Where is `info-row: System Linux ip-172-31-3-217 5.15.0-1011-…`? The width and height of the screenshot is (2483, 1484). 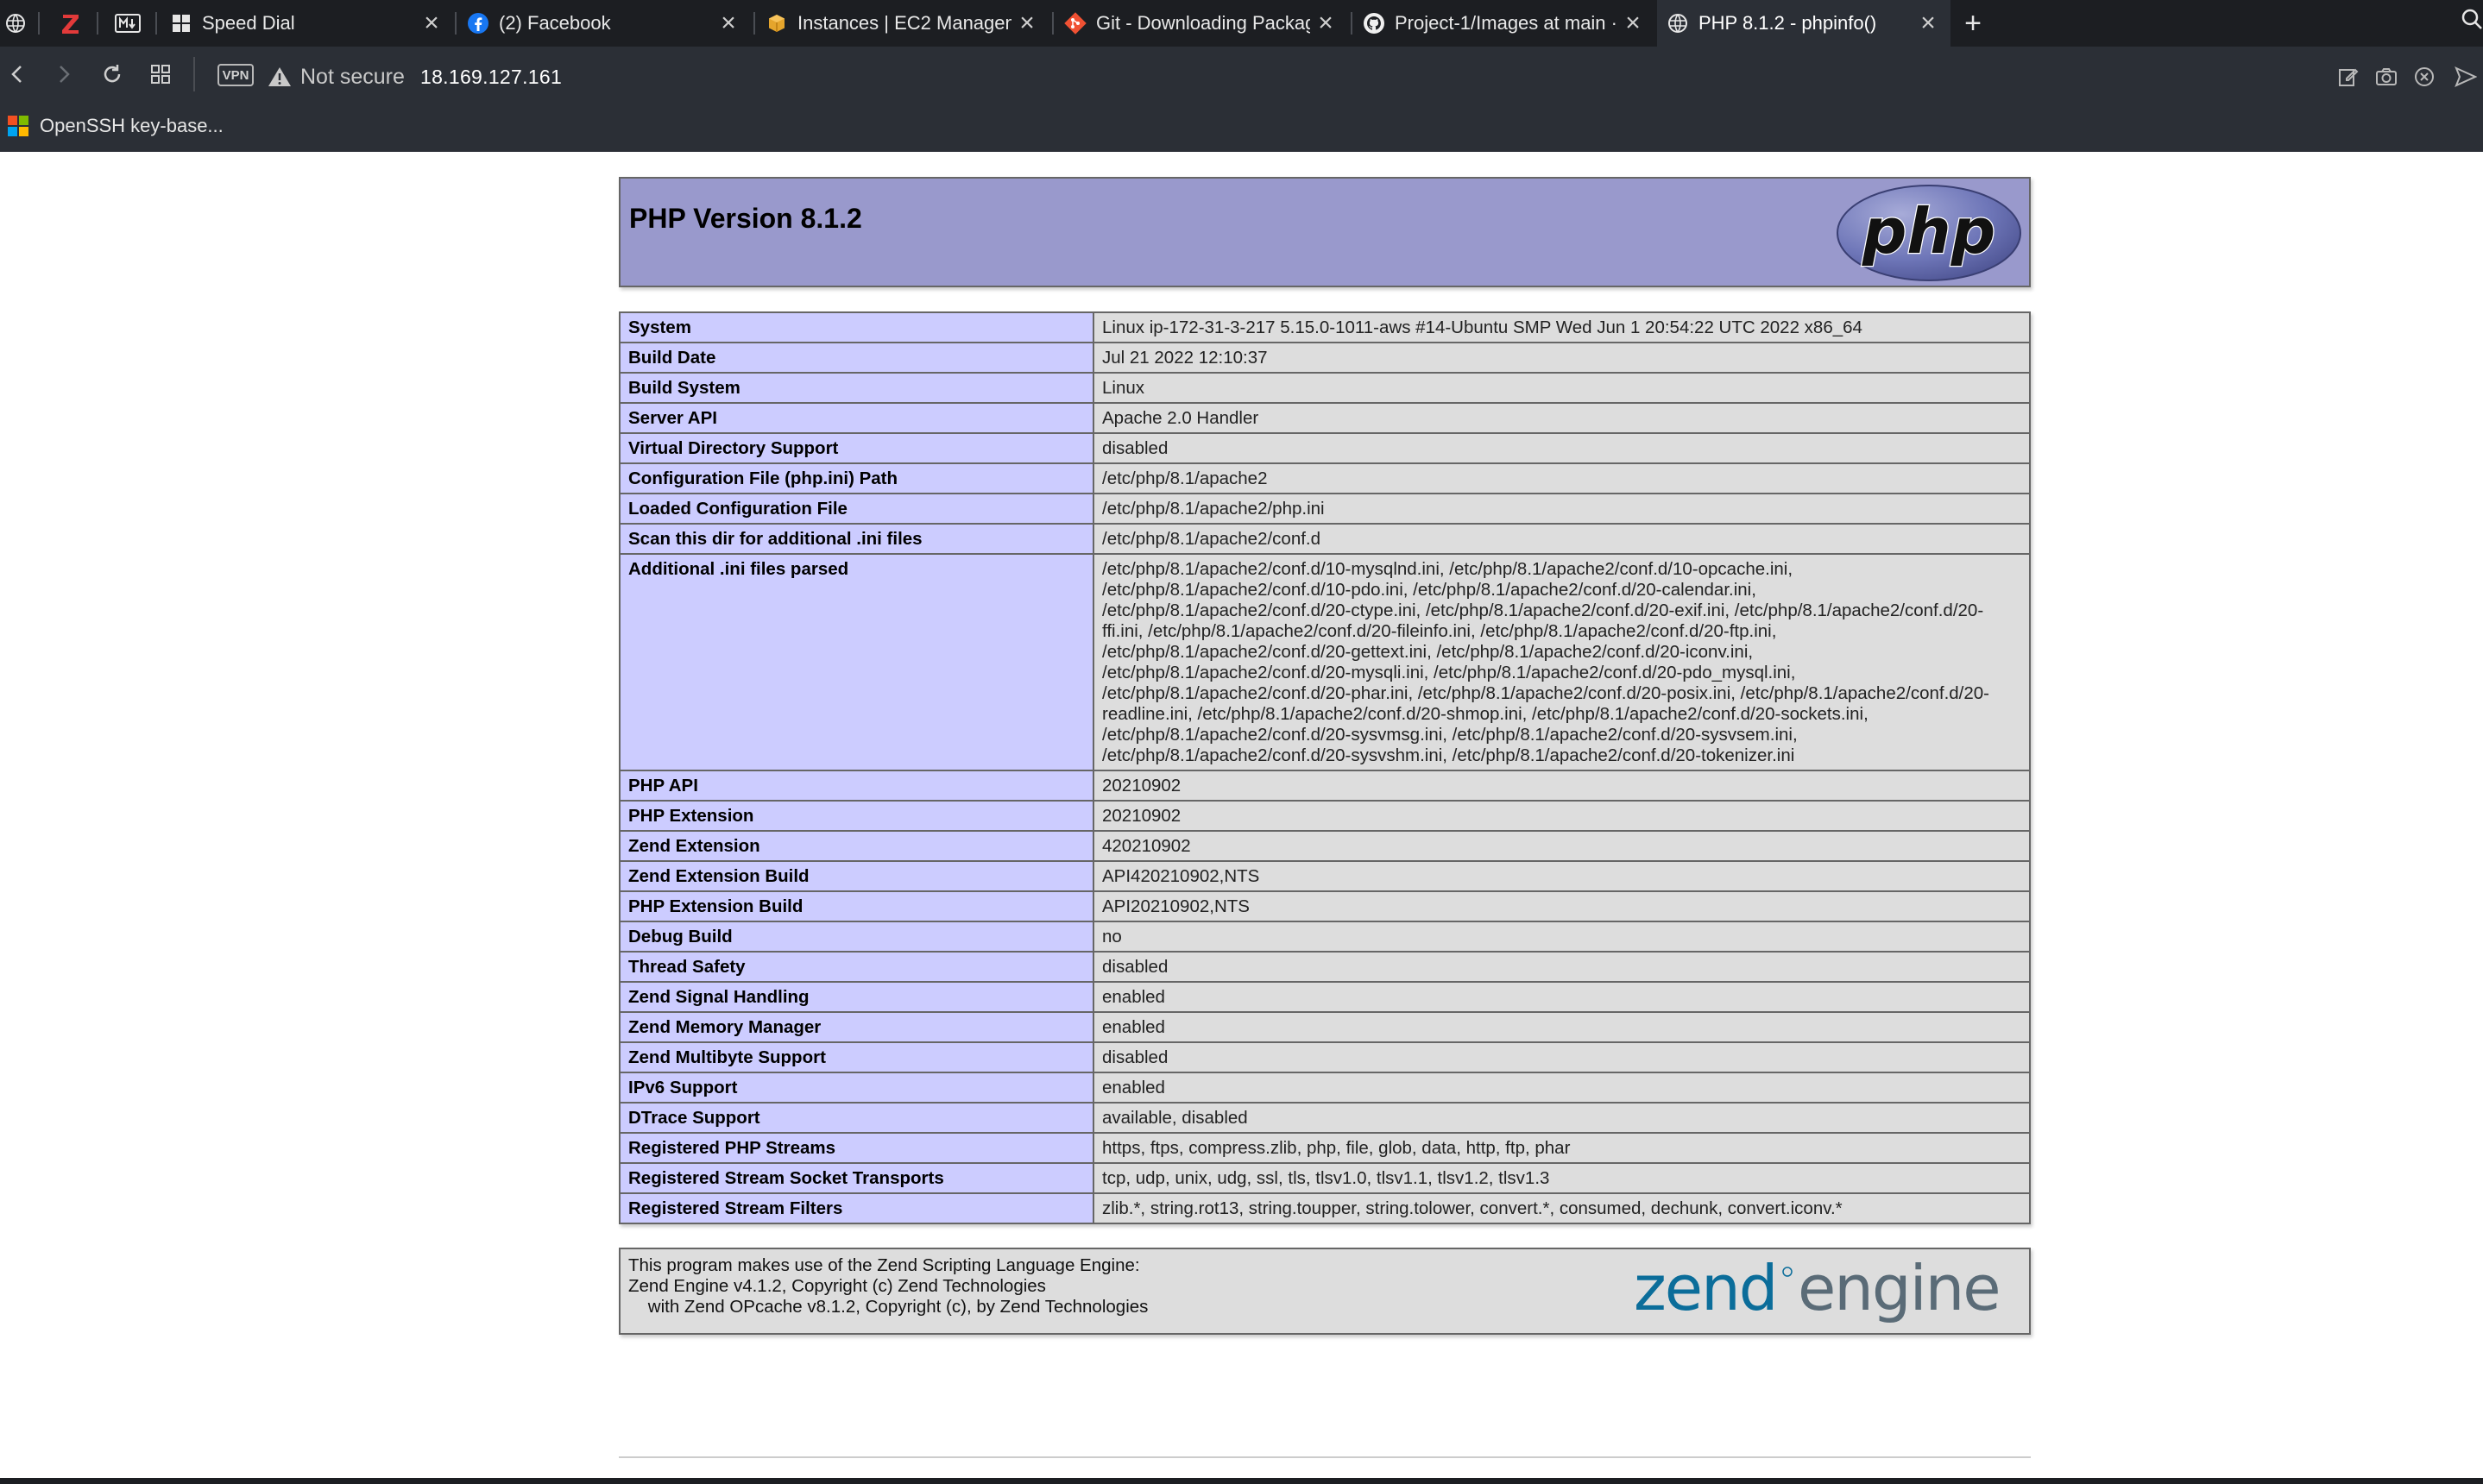
info-row: System Linux ip-172-31-3-217 5.15.0-1011-… is located at coordinates (1325, 327).